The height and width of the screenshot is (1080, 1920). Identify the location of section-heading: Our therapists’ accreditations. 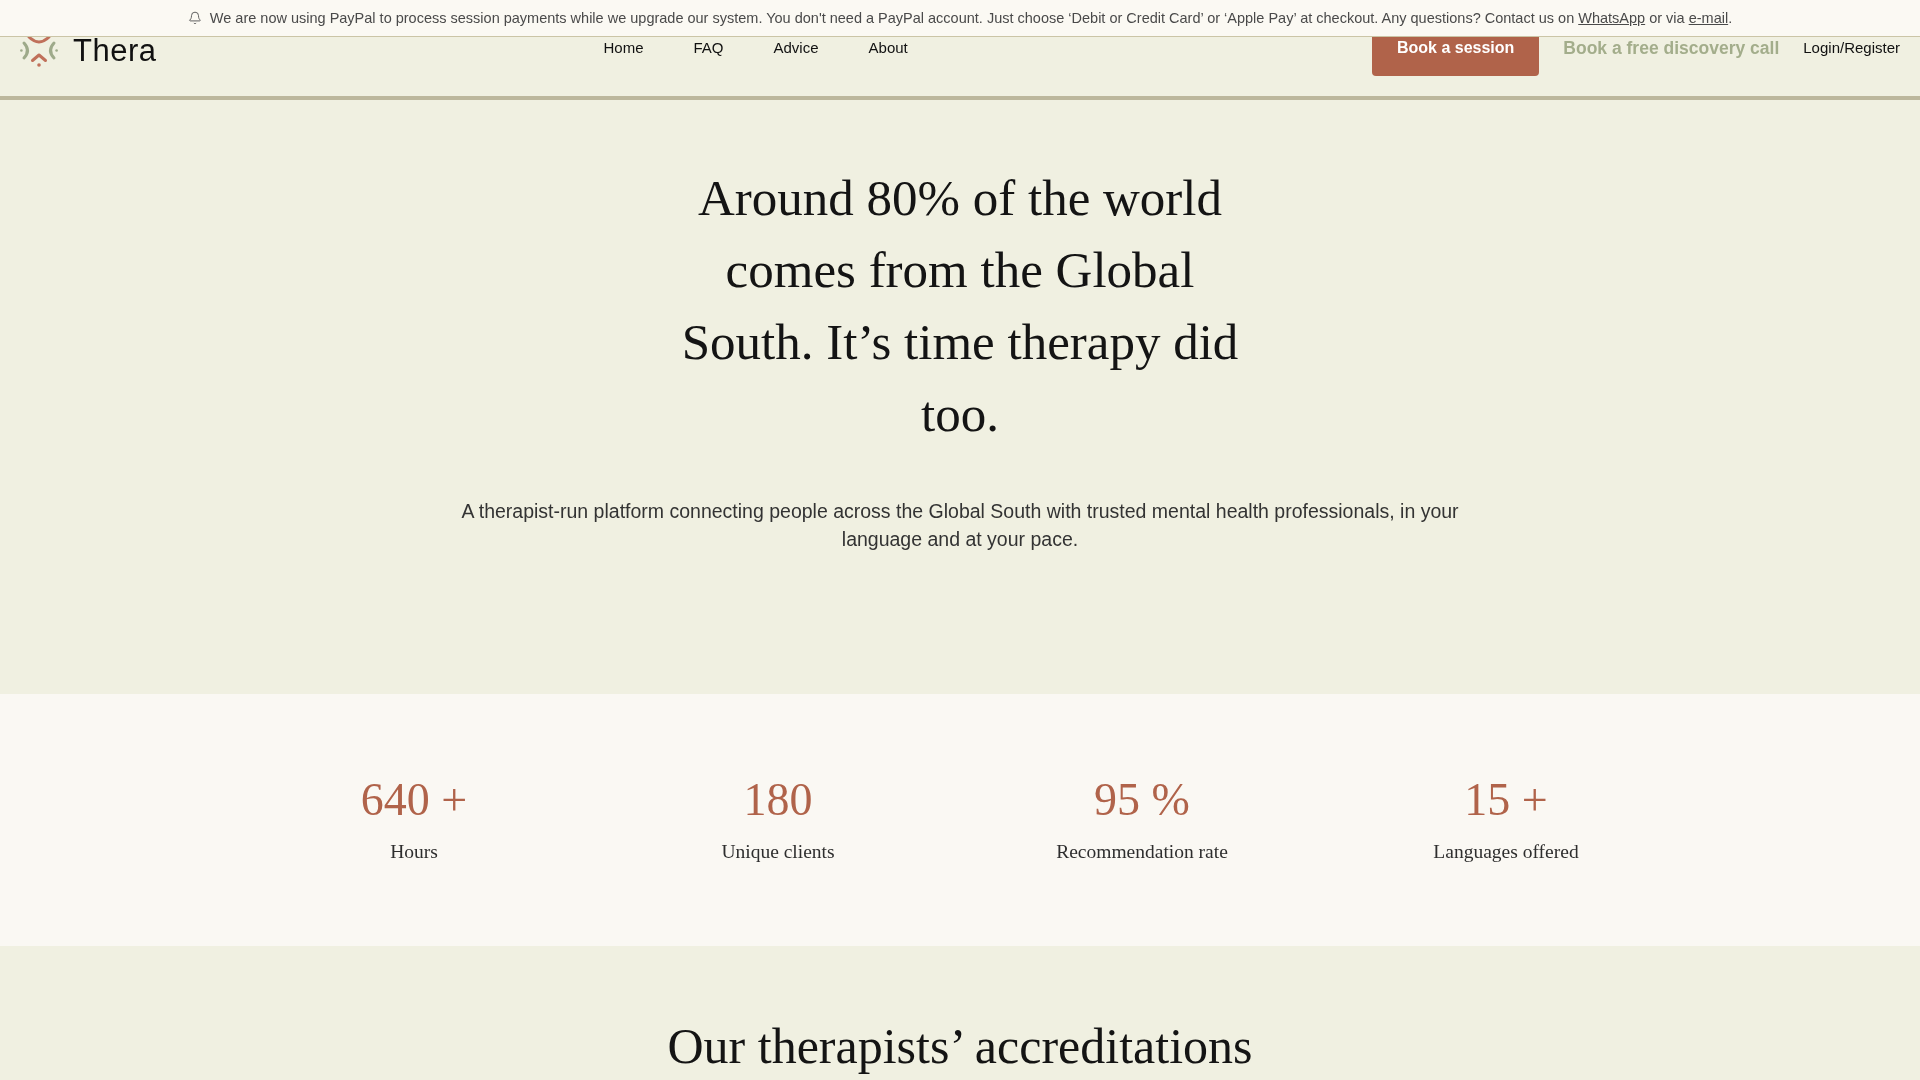
(960, 1046).